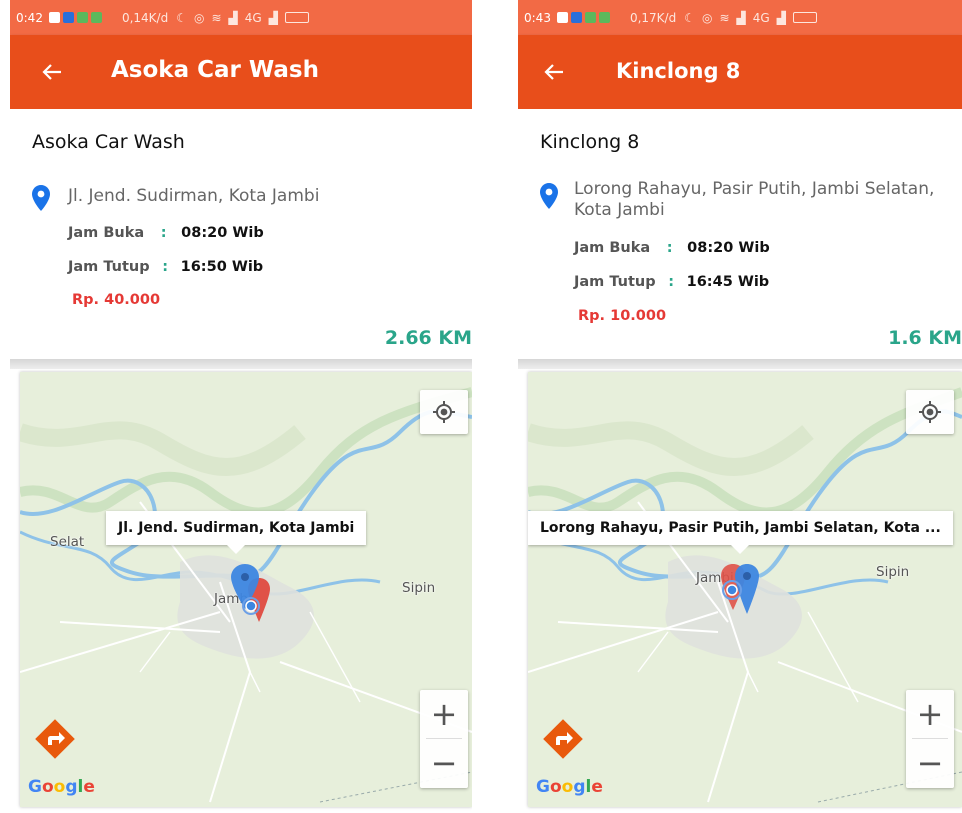  I want to click on close-hours: Jam Tutup : 16:45 Wib, so click(672, 282).